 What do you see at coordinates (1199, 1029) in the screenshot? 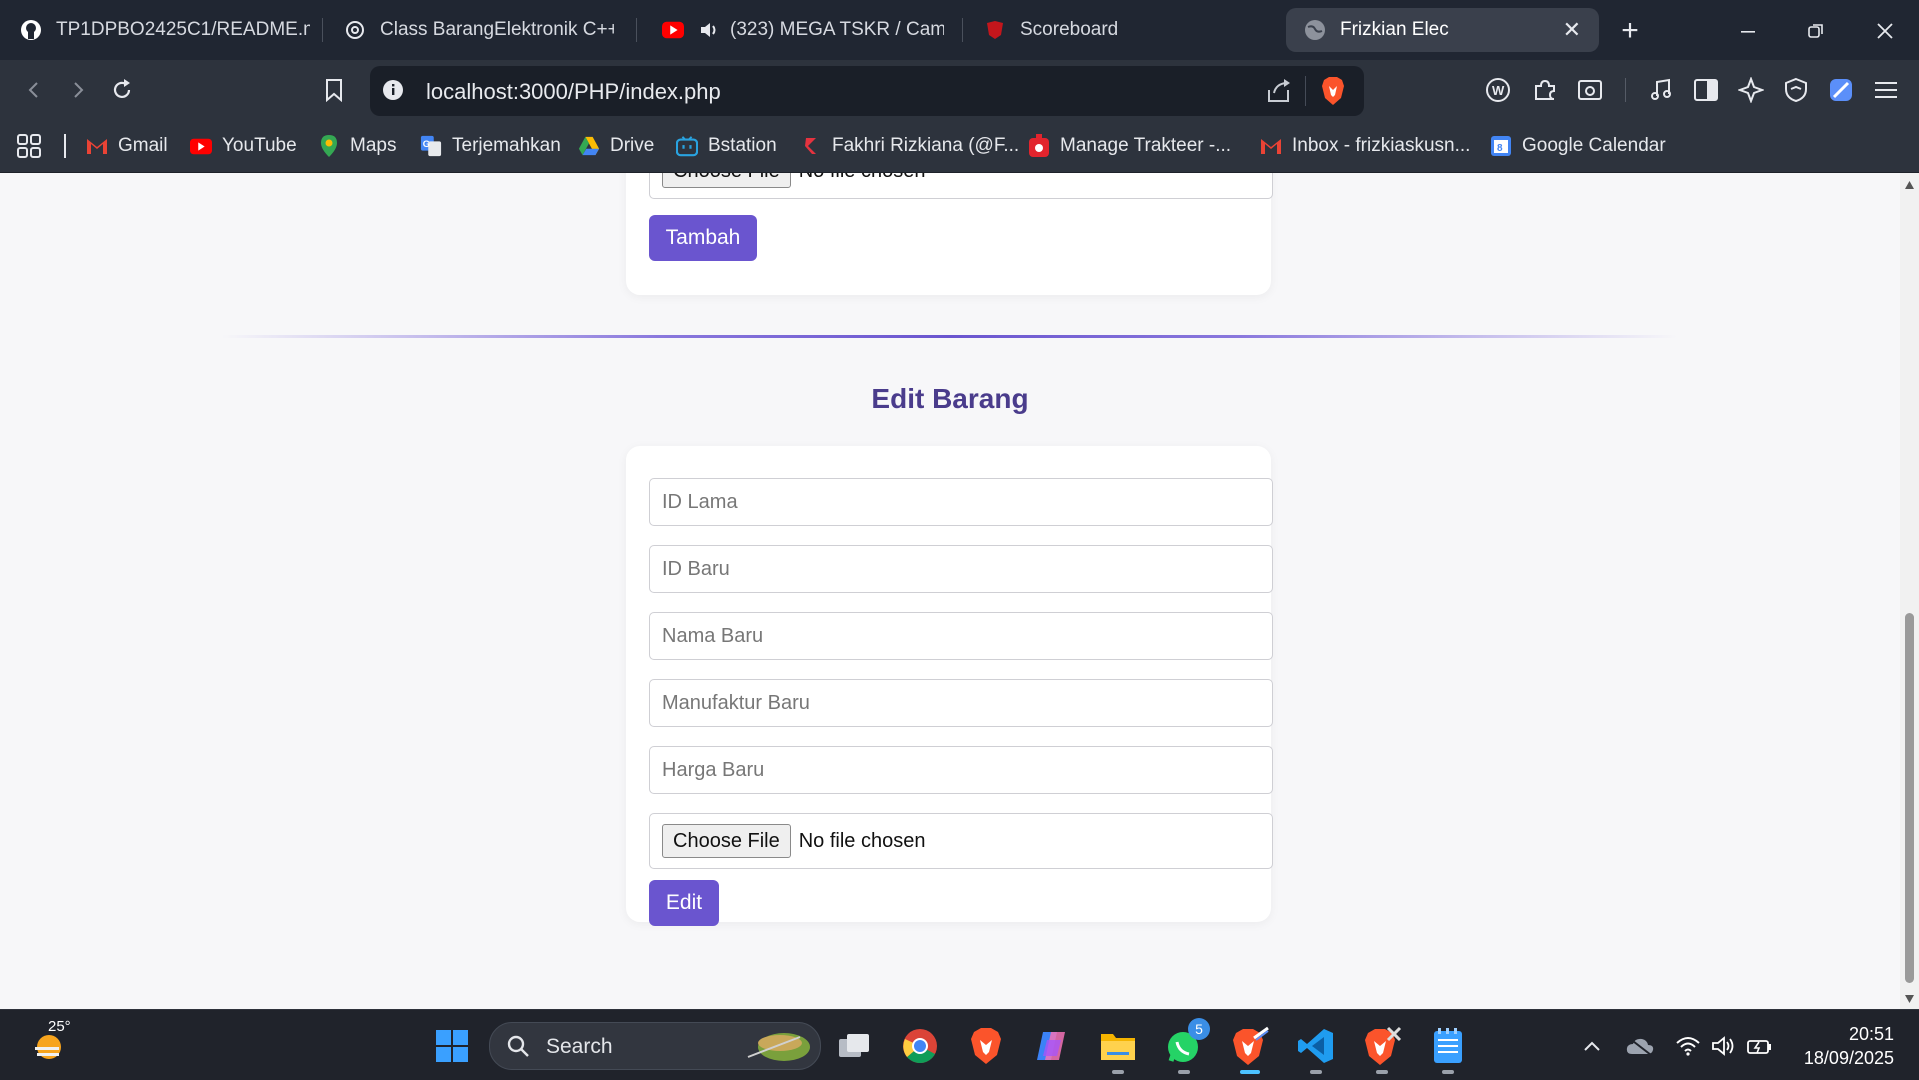
I see `whatsapp-badge: 5` at bounding box center [1199, 1029].